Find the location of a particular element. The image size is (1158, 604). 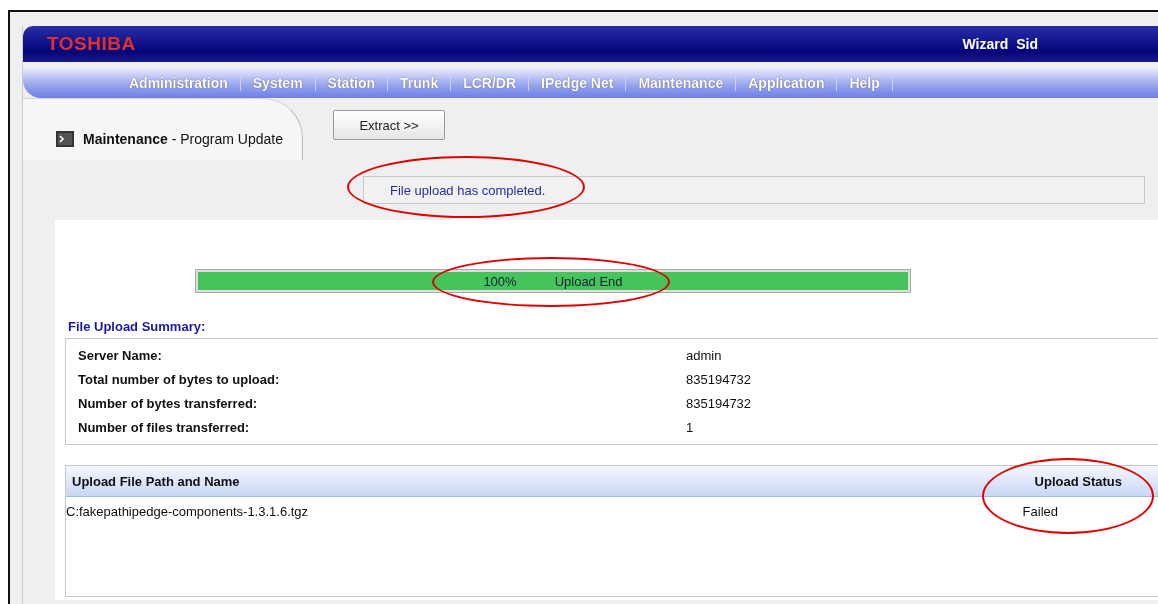

status-message-field: File upload has completed. is located at coordinates (754, 190).